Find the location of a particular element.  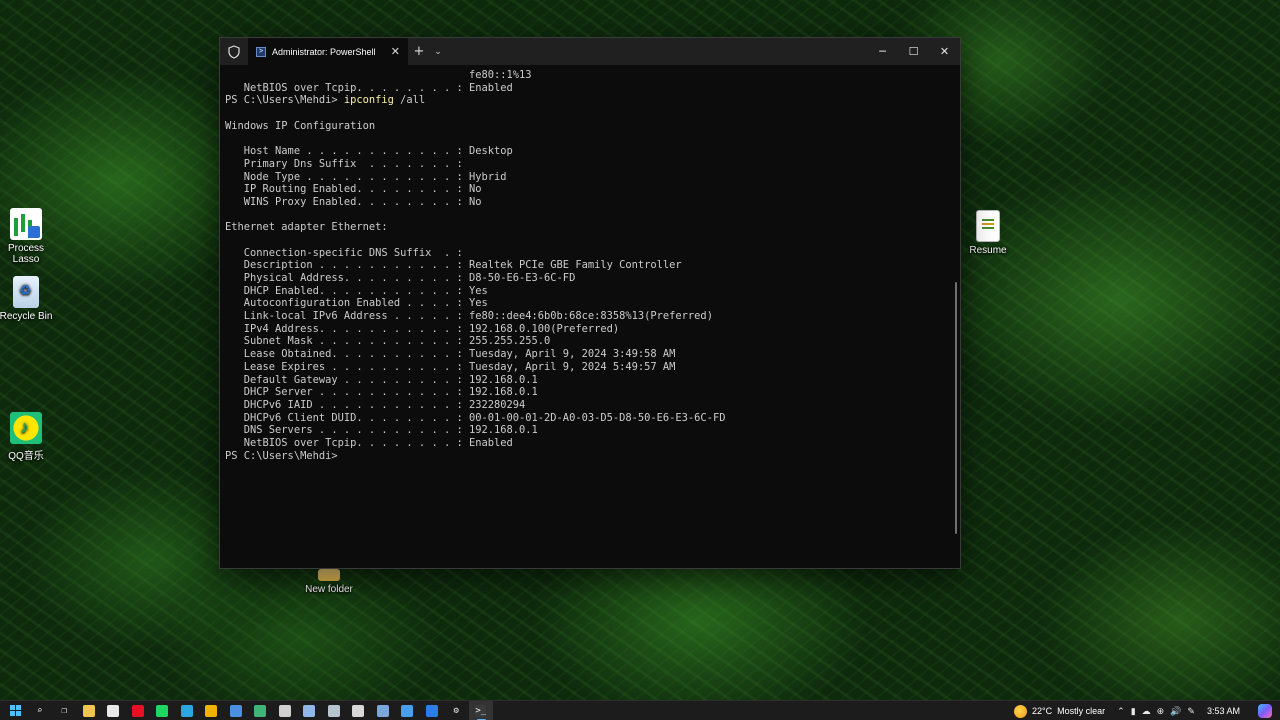

document-icon is located at coordinates (988, 226).